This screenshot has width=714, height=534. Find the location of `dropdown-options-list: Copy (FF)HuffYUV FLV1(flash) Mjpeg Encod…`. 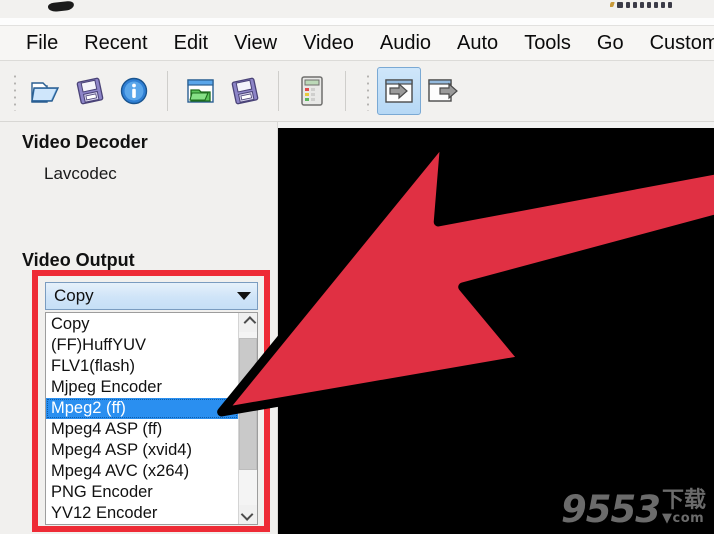

dropdown-options-list: Copy (FF)HuffYUV FLV1(flash) Mjpeg Encod… is located at coordinates (142, 418).